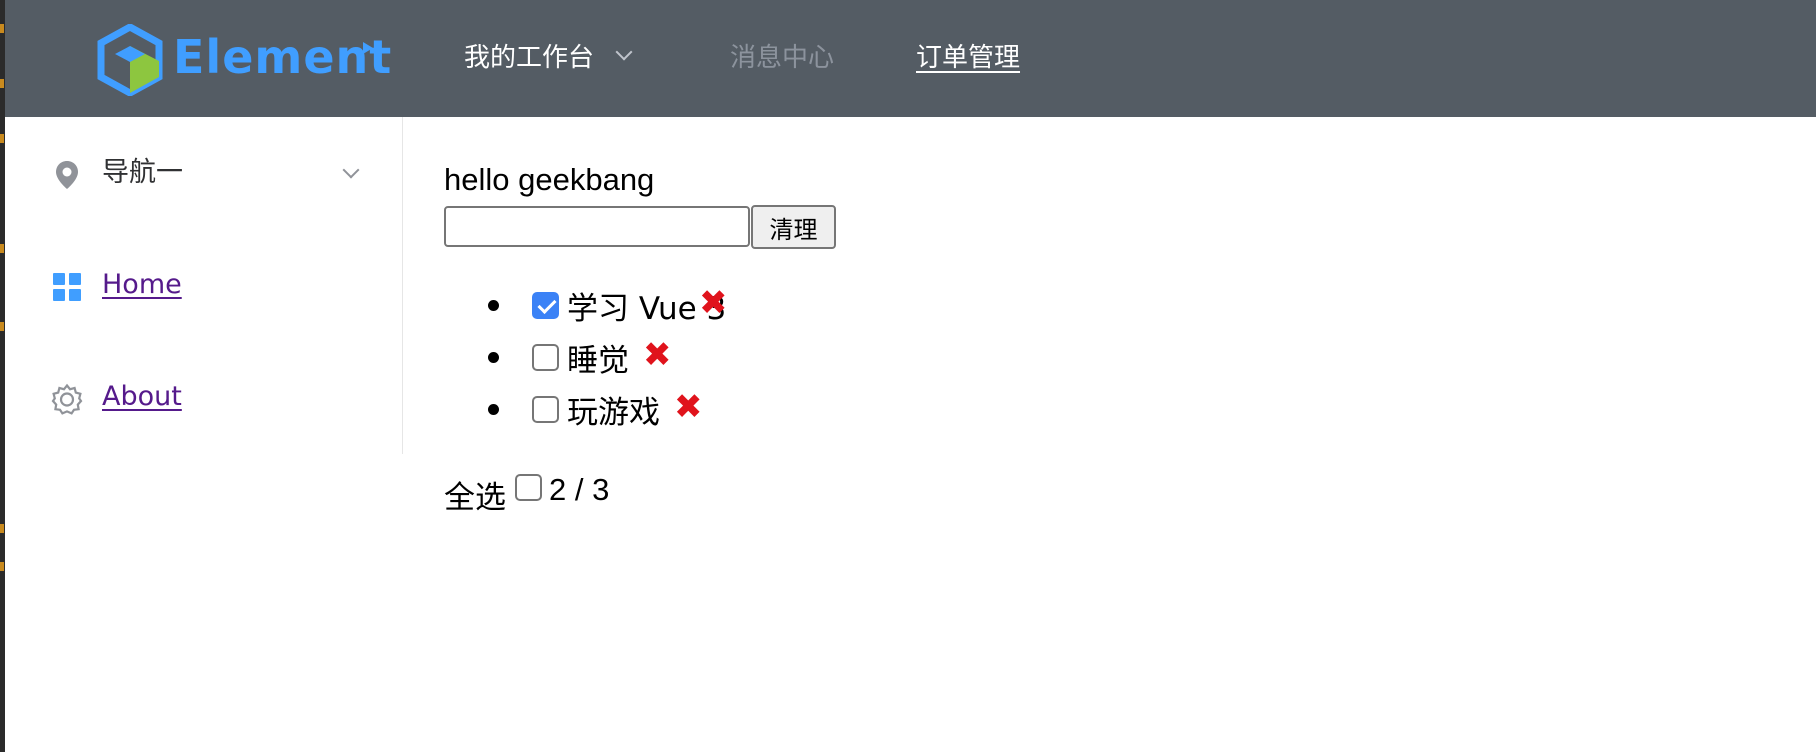  What do you see at coordinates (549, 179) in the screenshot?
I see `greeting-text: hello geekbang` at bounding box center [549, 179].